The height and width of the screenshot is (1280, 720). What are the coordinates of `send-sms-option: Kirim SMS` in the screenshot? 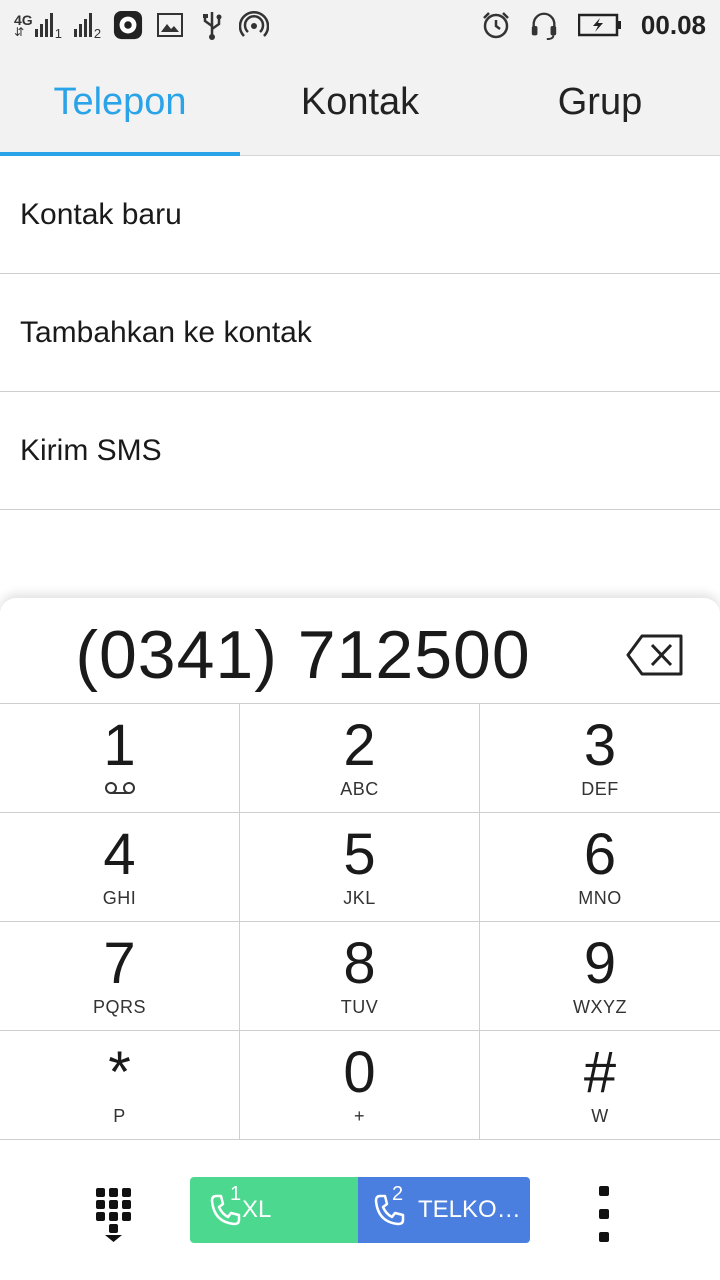 It's located at (360, 451).